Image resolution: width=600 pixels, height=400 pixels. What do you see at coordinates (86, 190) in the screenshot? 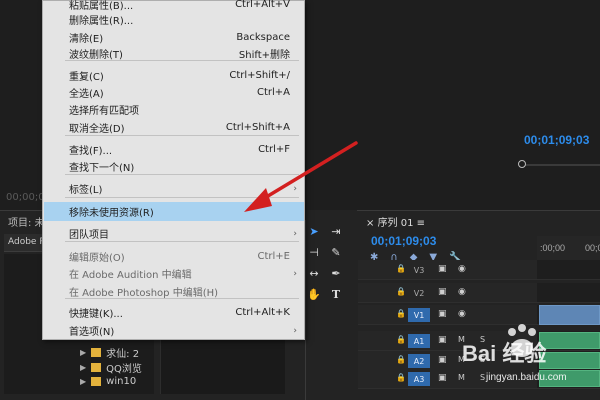
I see `menu-item-label: 标签(L)` at bounding box center [86, 190].